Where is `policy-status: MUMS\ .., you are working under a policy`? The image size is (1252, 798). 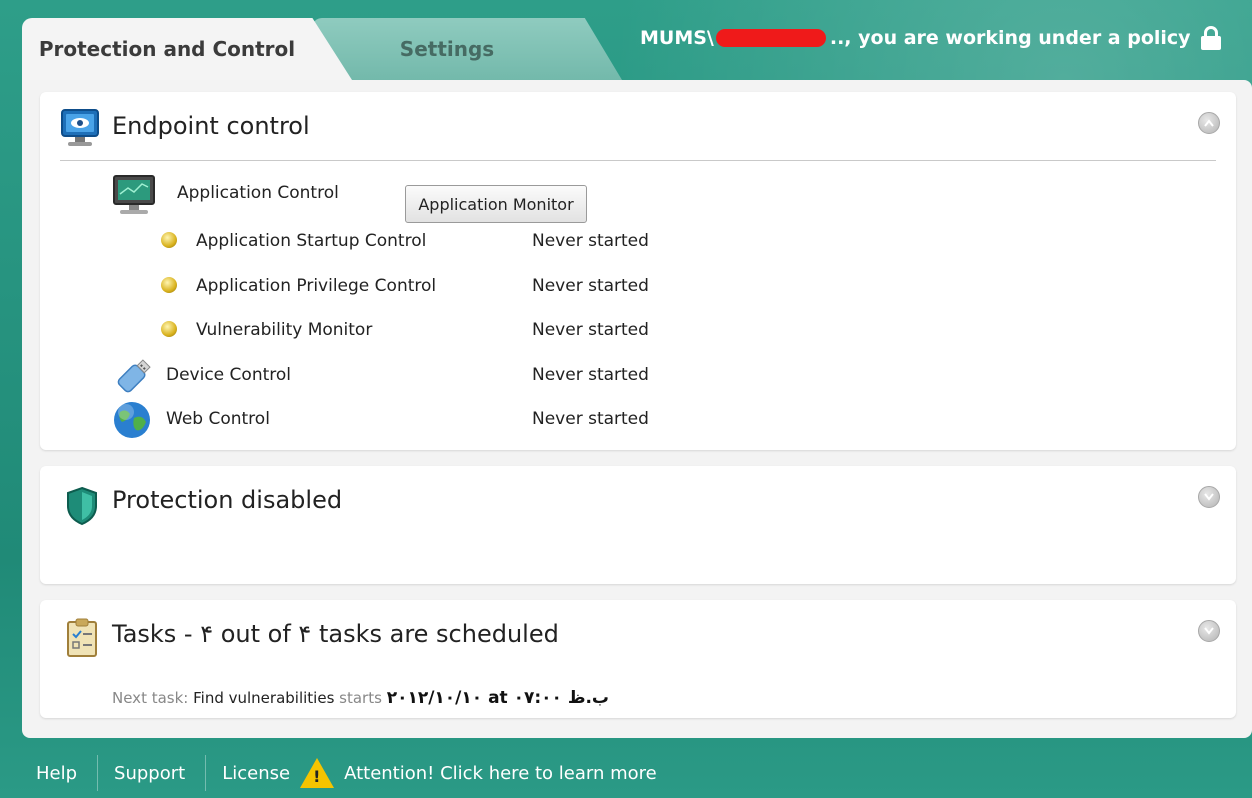 policy-status: MUMS\ .., you are working under a policy is located at coordinates (931, 38).